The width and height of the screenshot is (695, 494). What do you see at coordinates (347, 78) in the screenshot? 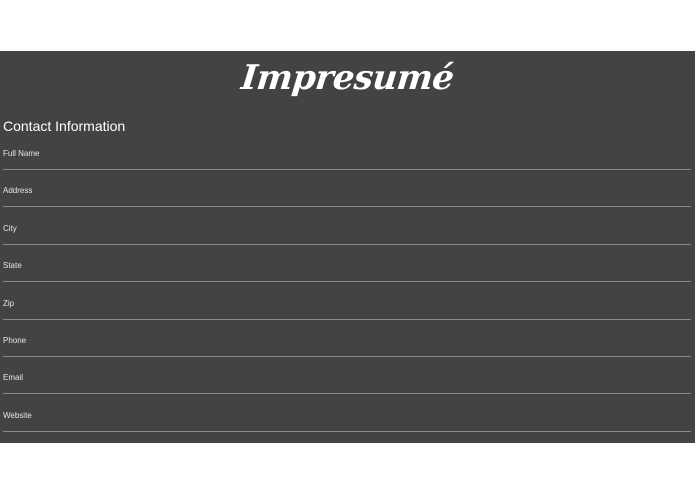
I see `app-logo: Impresumé` at bounding box center [347, 78].